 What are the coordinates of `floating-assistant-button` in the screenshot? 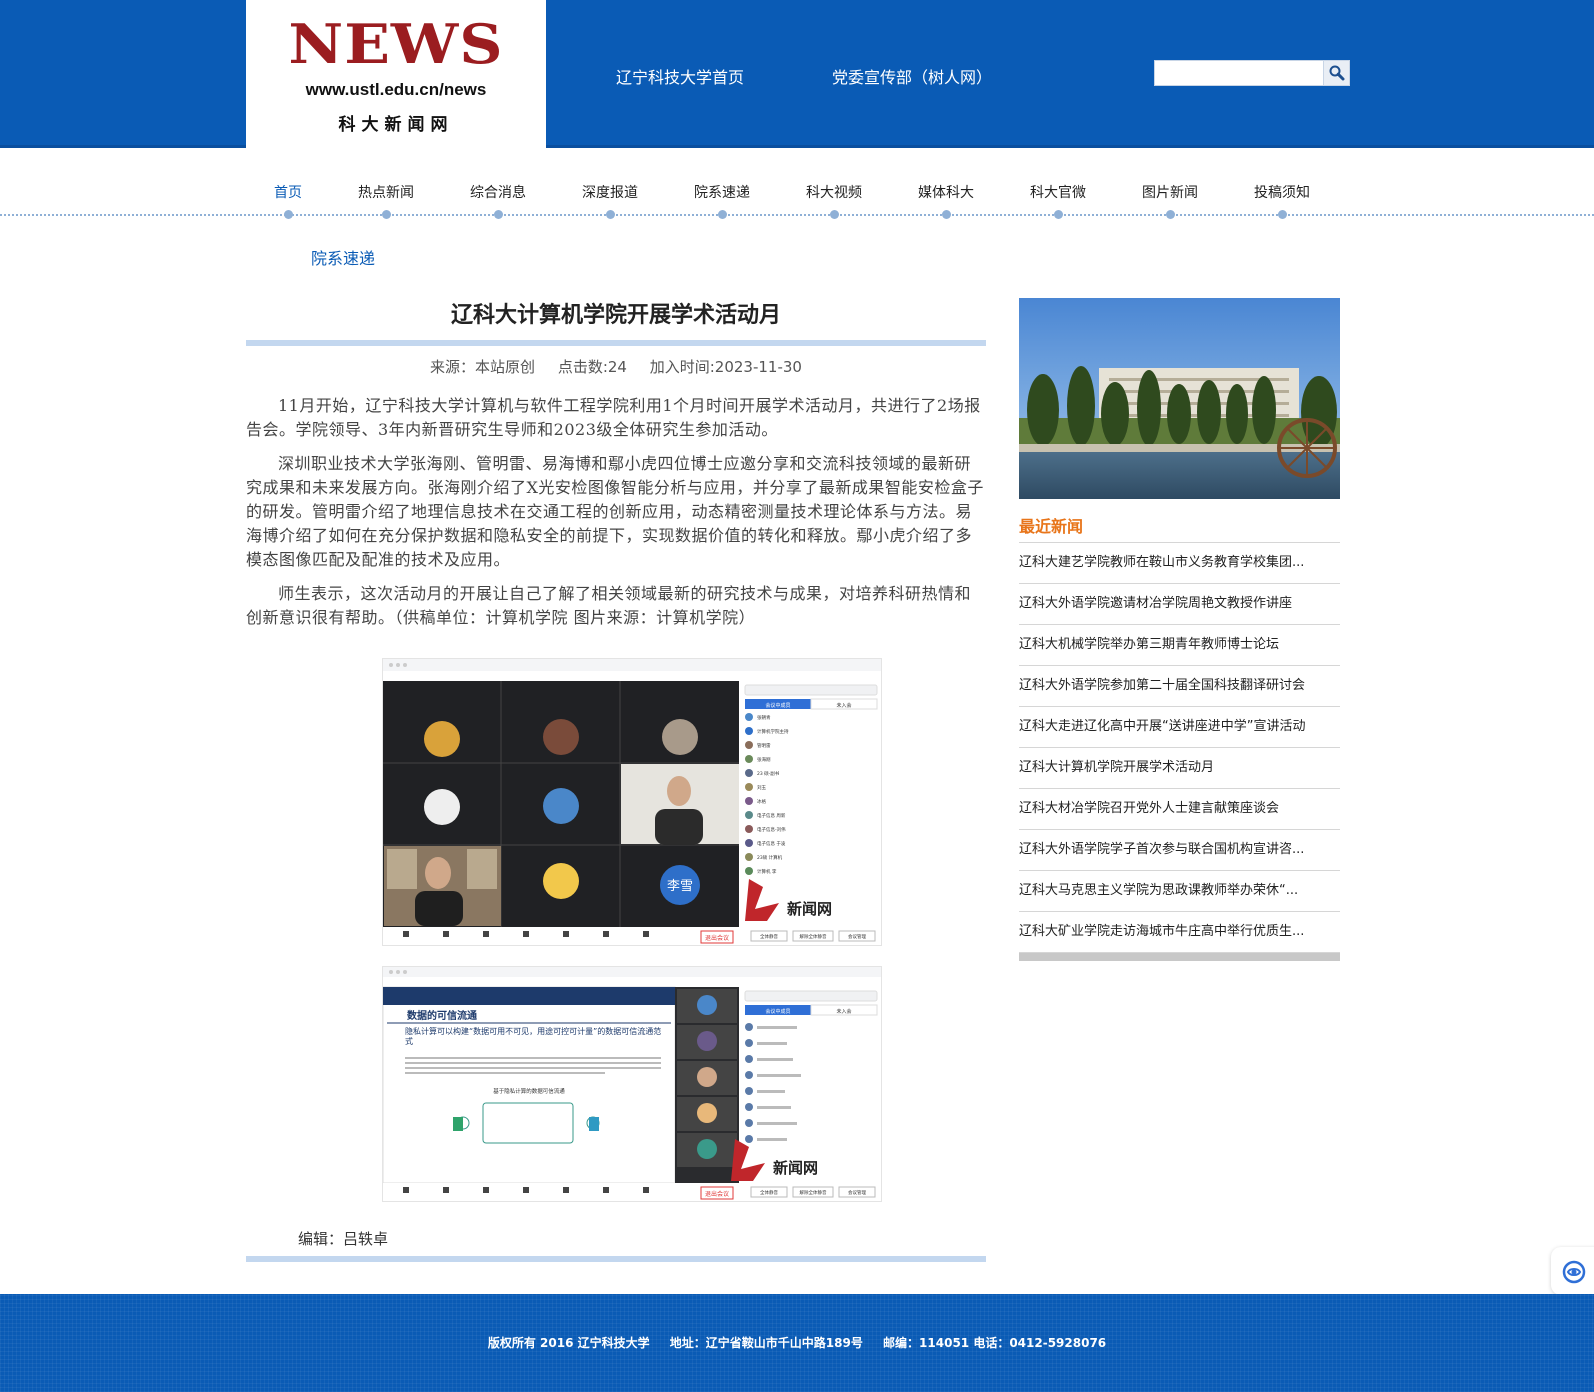 It's located at (1572, 1271).